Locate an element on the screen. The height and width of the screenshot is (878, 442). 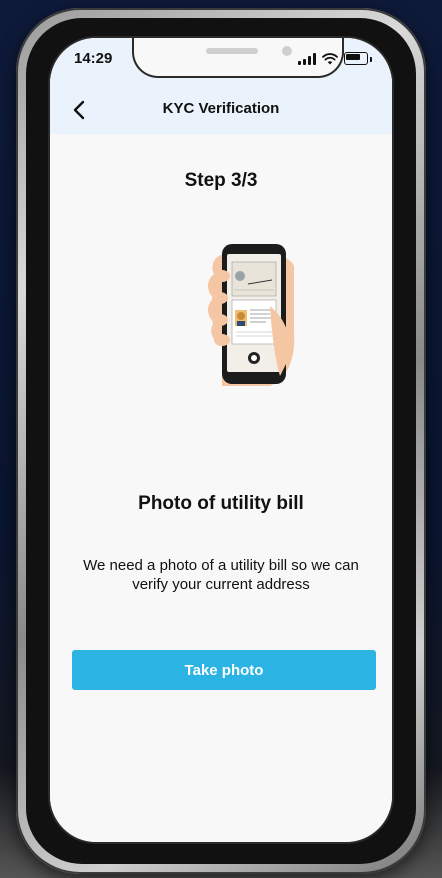
status-time: 14:29 is located at coordinates (93, 58).